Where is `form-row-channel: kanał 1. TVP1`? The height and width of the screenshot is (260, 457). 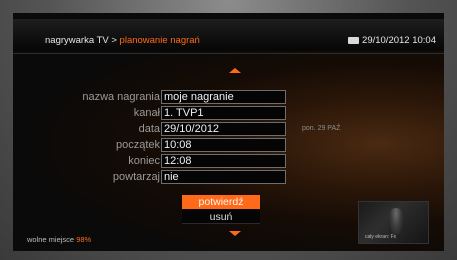
form-row-channel: kanał 1. TVP1 is located at coordinates (228, 113).